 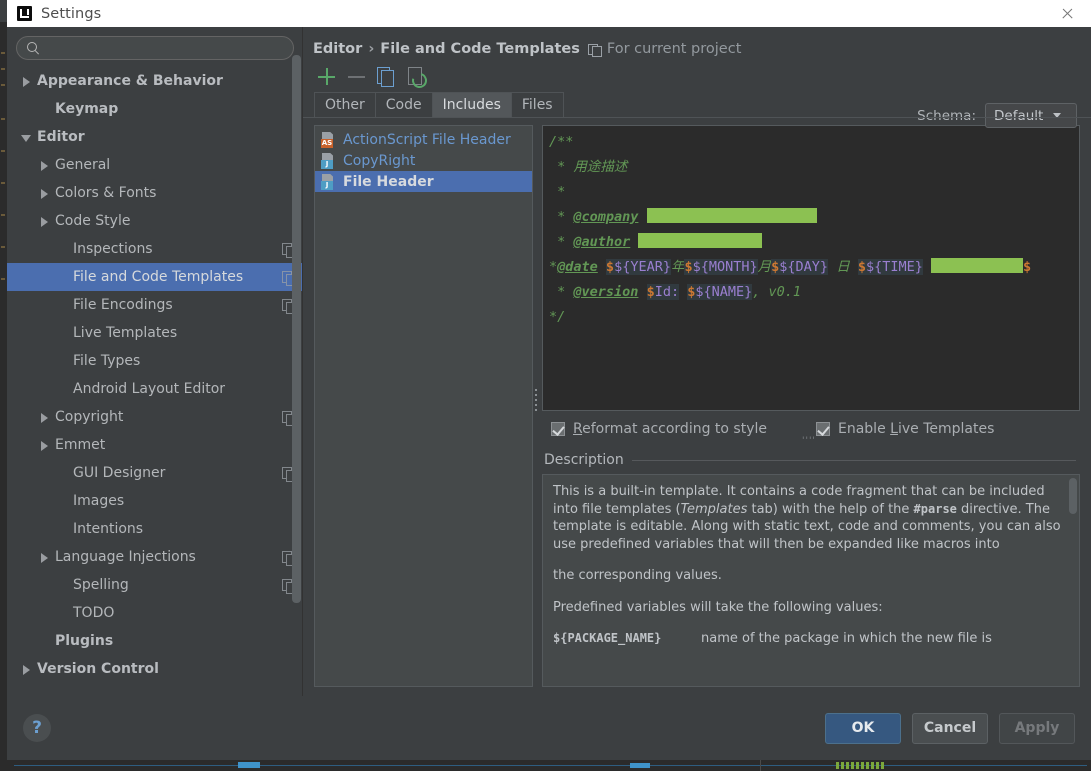 What do you see at coordinates (809, 441) in the screenshot?
I see `resize-grip-icon: ''''` at bounding box center [809, 441].